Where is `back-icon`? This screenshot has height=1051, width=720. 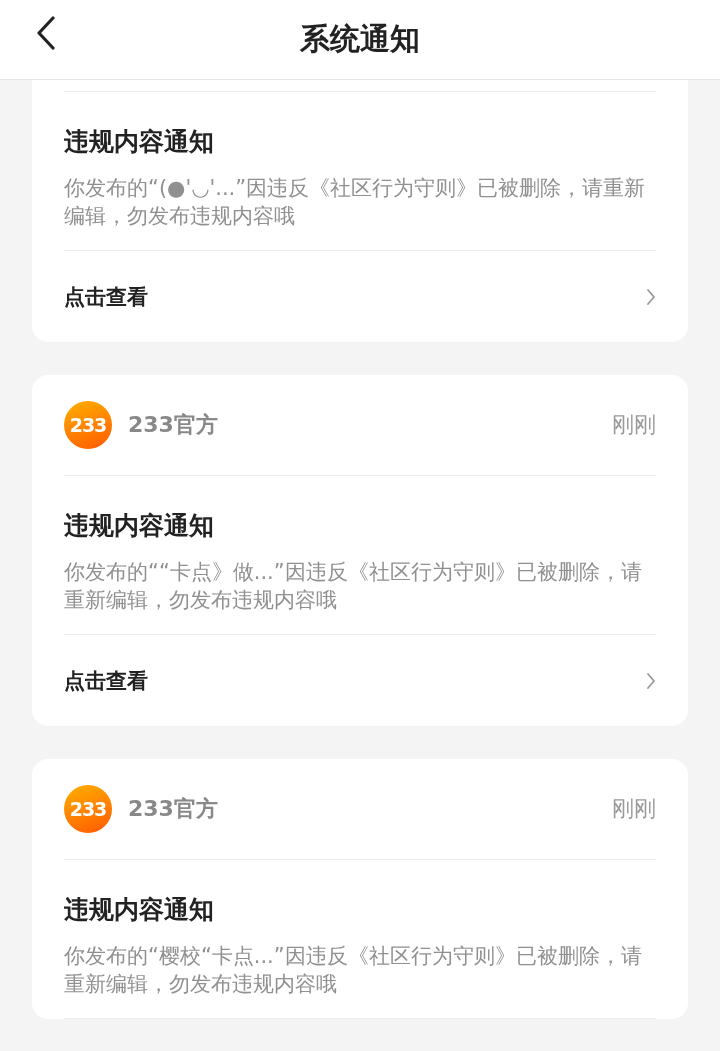 back-icon is located at coordinates (46, 33).